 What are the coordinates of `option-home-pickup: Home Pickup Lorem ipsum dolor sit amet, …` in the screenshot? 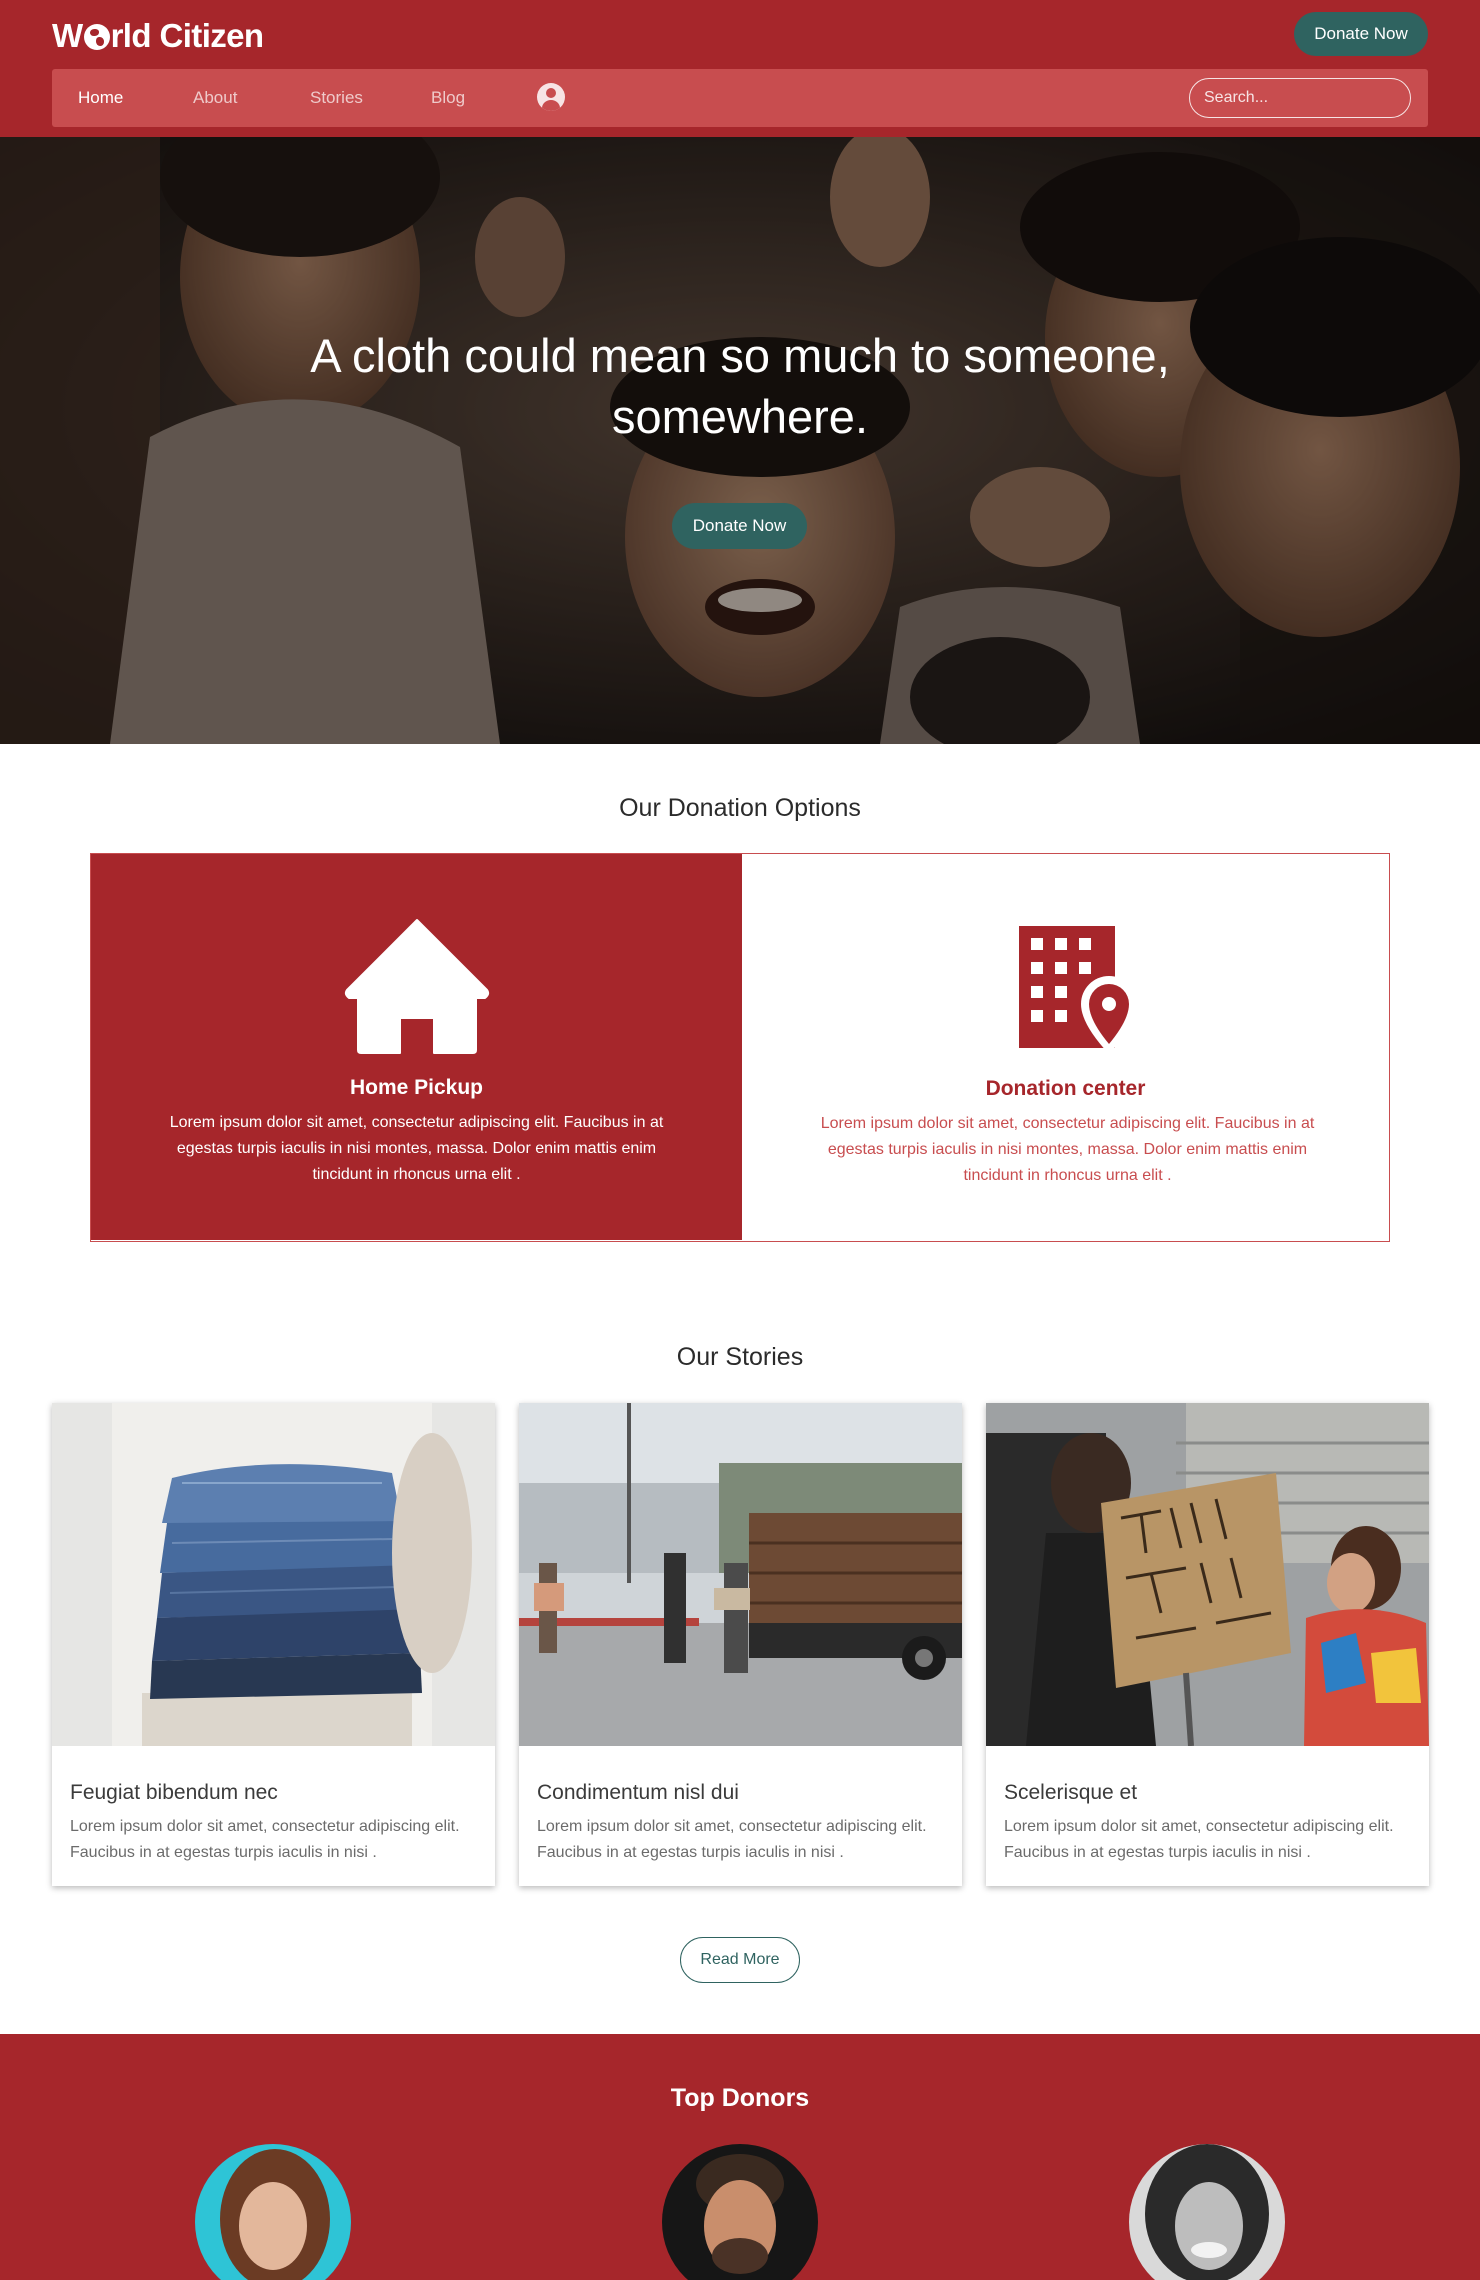 It's located at (416, 1047).